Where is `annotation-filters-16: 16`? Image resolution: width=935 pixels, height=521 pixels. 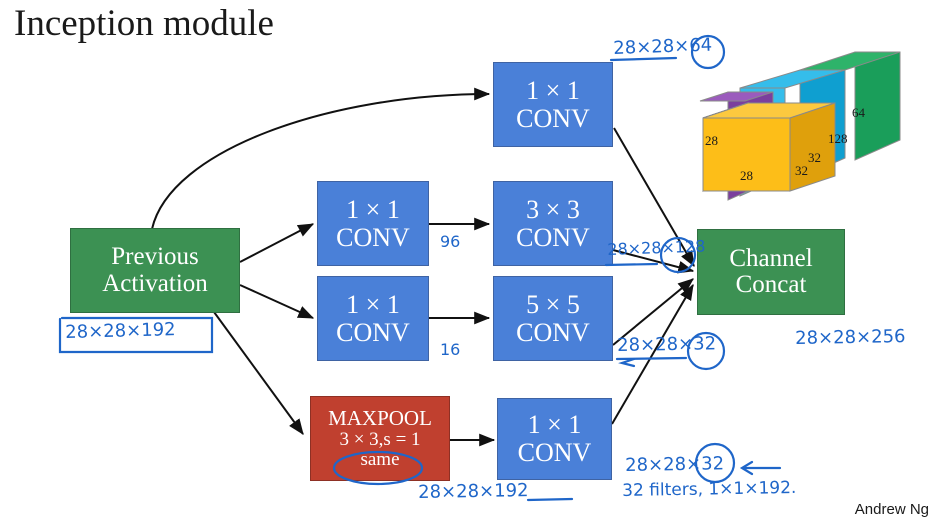 annotation-filters-16: 16 is located at coordinates (450, 349).